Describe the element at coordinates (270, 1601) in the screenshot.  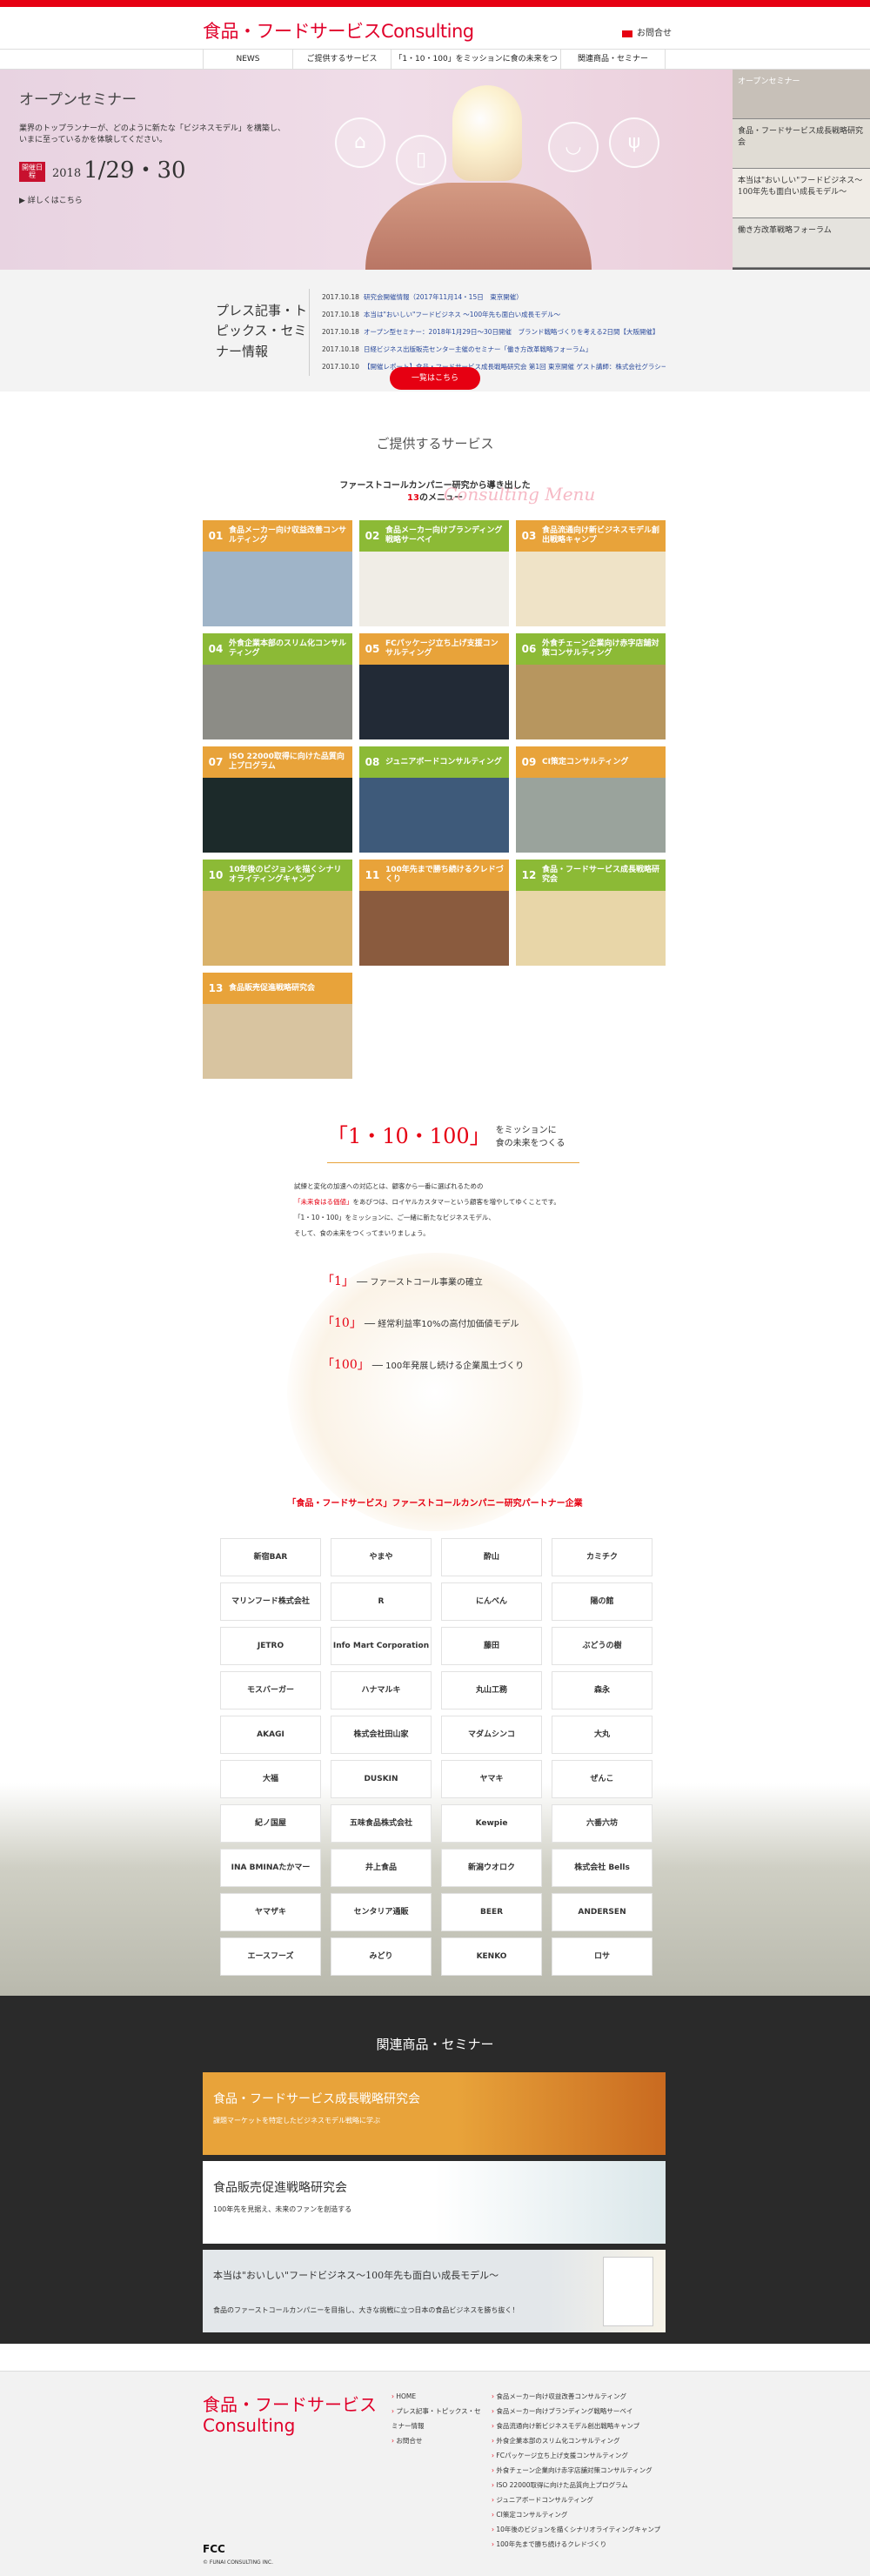
I see `partner-logo: マリンフード株式会社` at that location.